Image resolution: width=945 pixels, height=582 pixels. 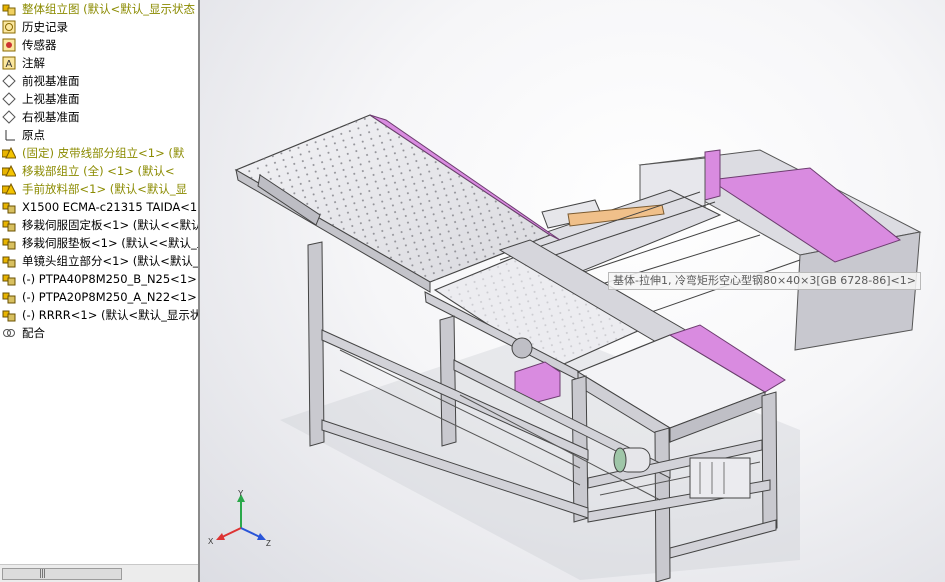 What do you see at coordinates (111, 243) in the screenshot?
I see `tree-item-label: 移栽伺服垫板<1> (默认<<默认_显` at bounding box center [111, 243].